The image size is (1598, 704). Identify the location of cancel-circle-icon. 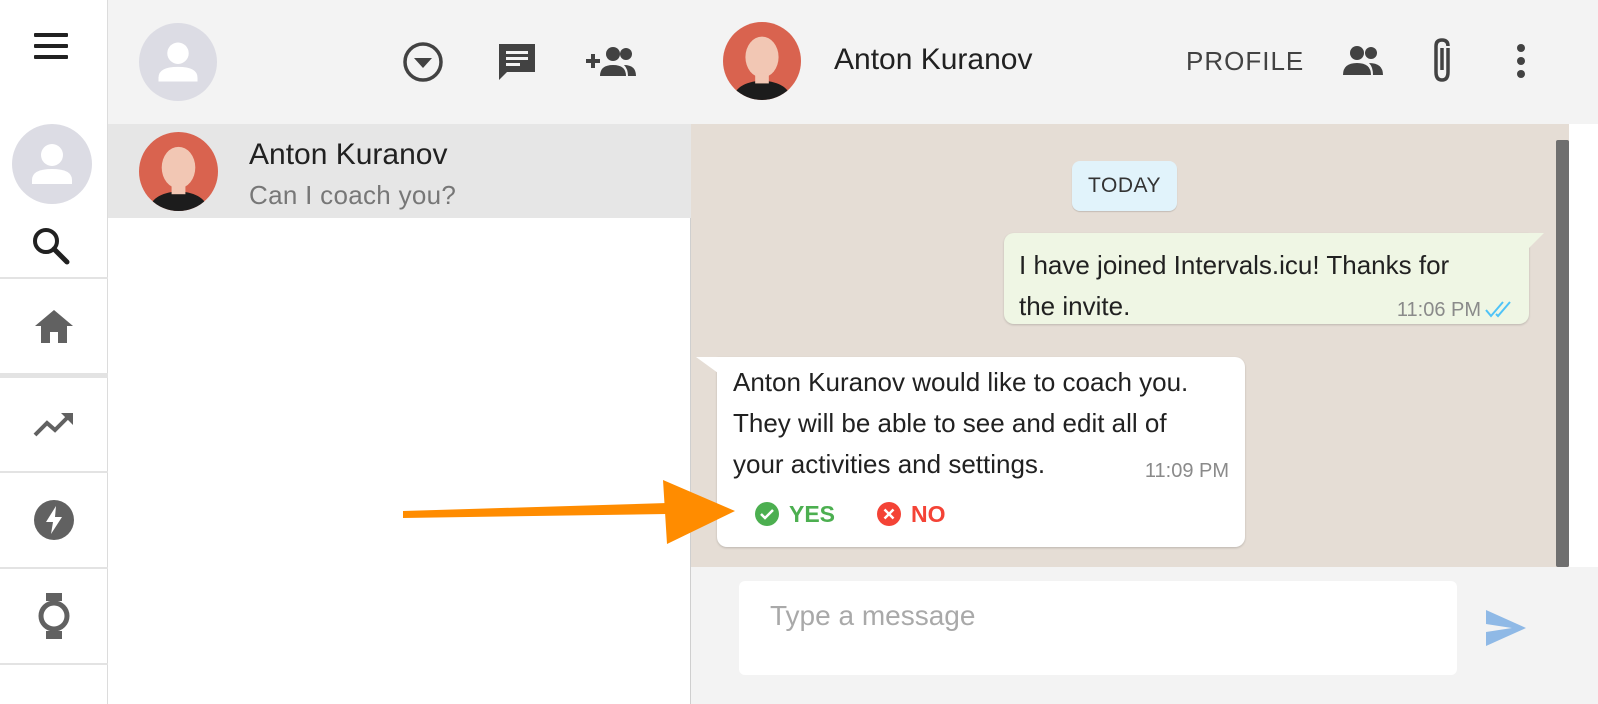
(889, 514).